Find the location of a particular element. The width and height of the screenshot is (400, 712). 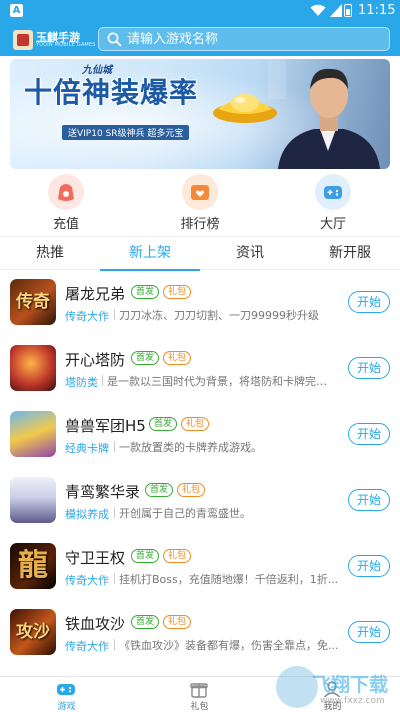

notification-icon: A is located at coordinates (16, 10).